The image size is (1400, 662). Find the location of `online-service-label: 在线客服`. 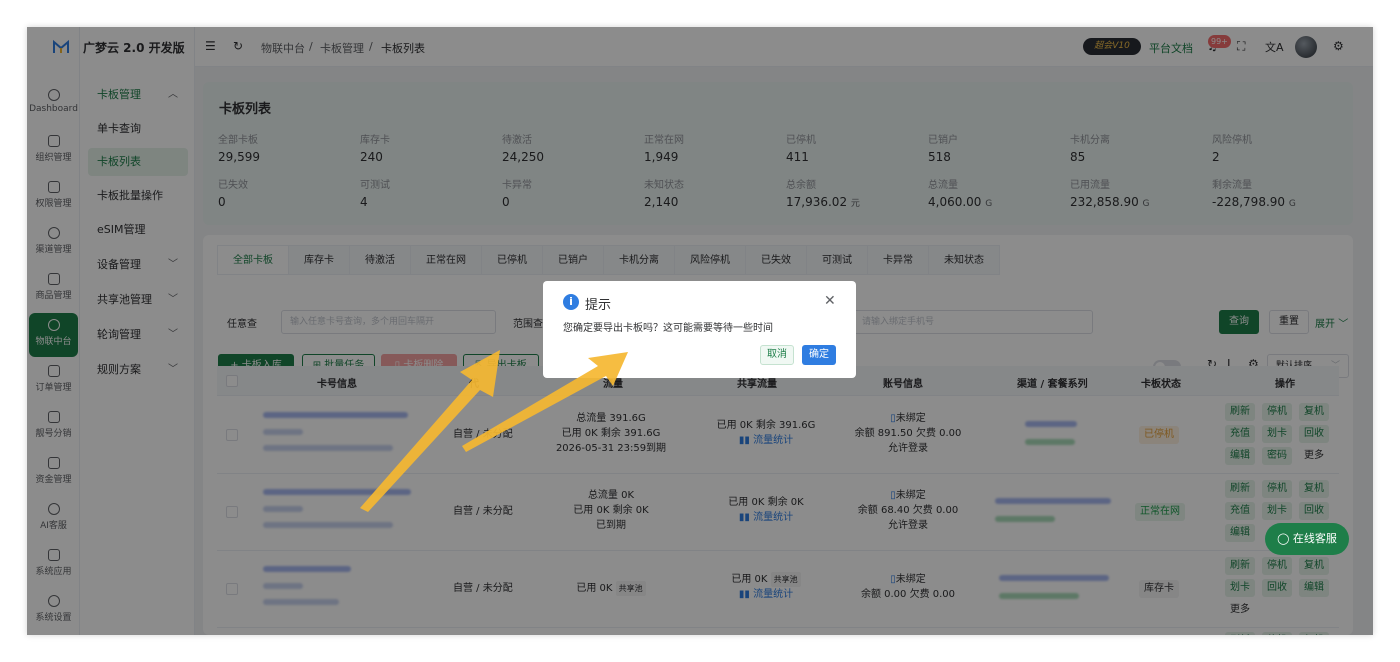

online-service-label: 在线客服 is located at coordinates (1314, 538).